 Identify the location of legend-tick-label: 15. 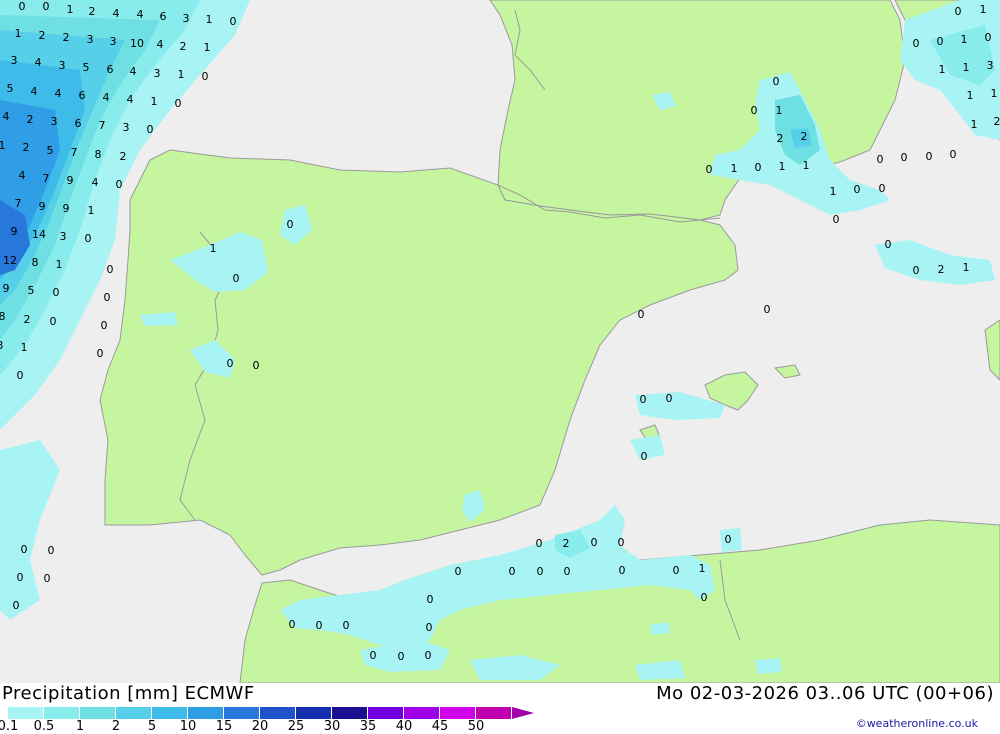
(224, 726).